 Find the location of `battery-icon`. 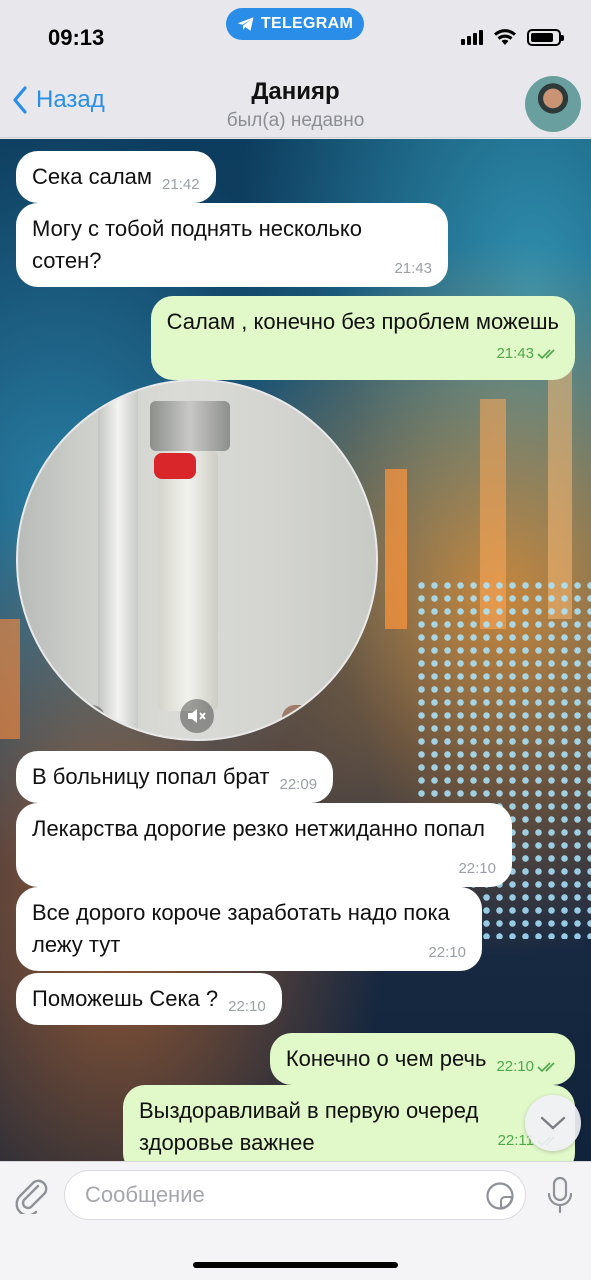

battery-icon is located at coordinates (545, 37).